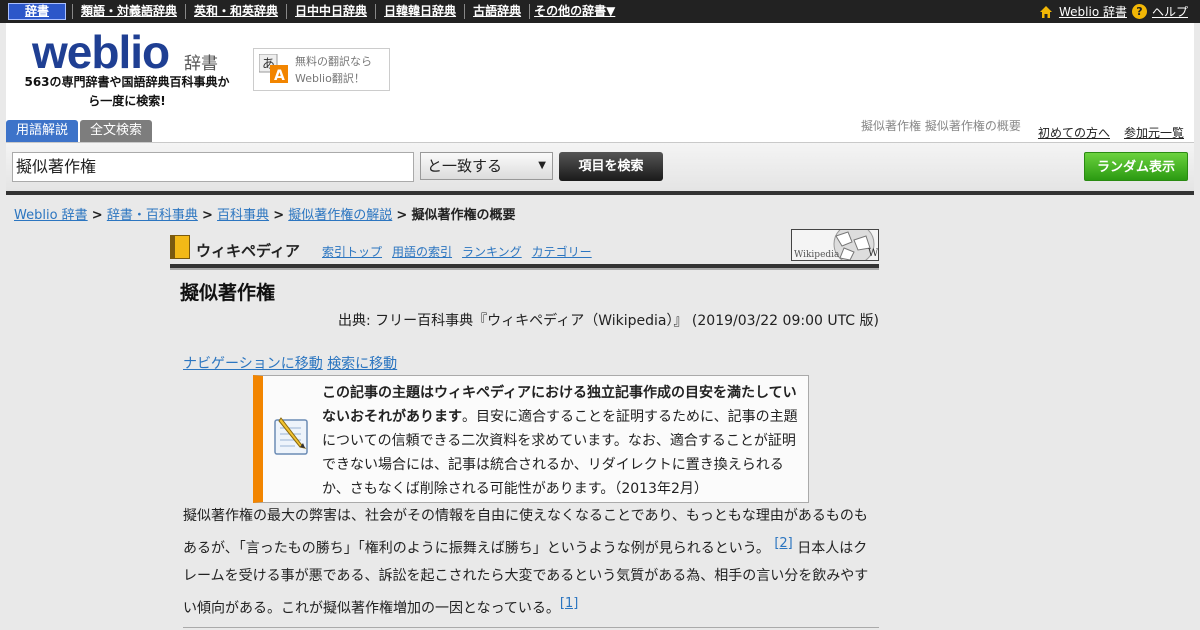 The image size is (1200, 630). Describe the element at coordinates (492, 251) in the screenshot. I see `ranking-link: ランキング` at that location.